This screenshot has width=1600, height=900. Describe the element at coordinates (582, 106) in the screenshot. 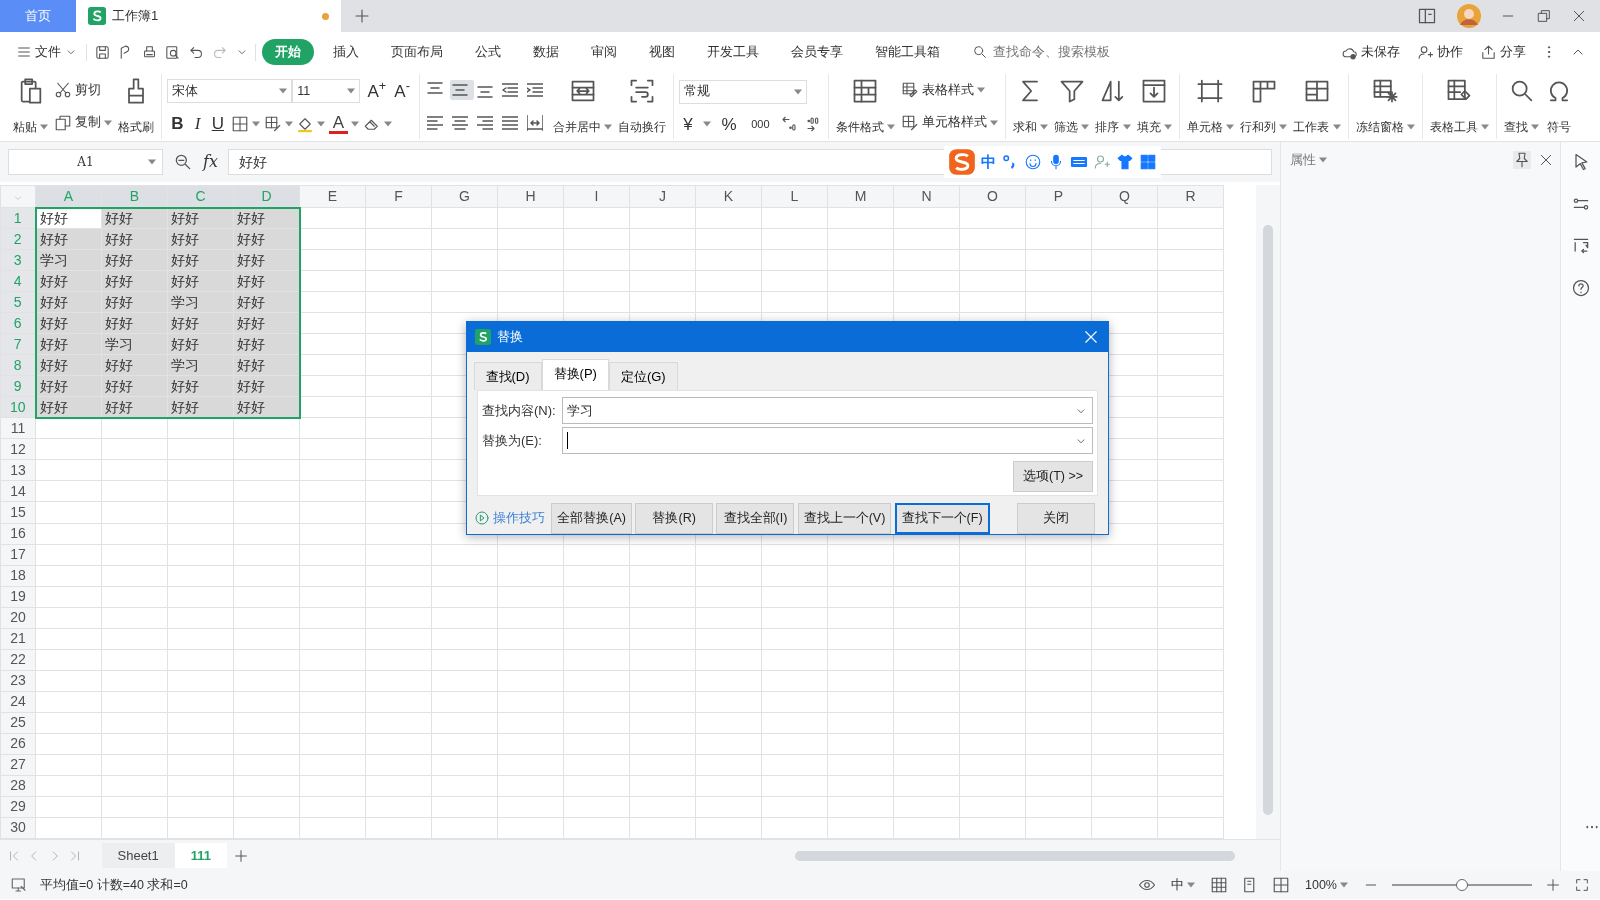

I see `ribbon-button: 合并居中` at that location.